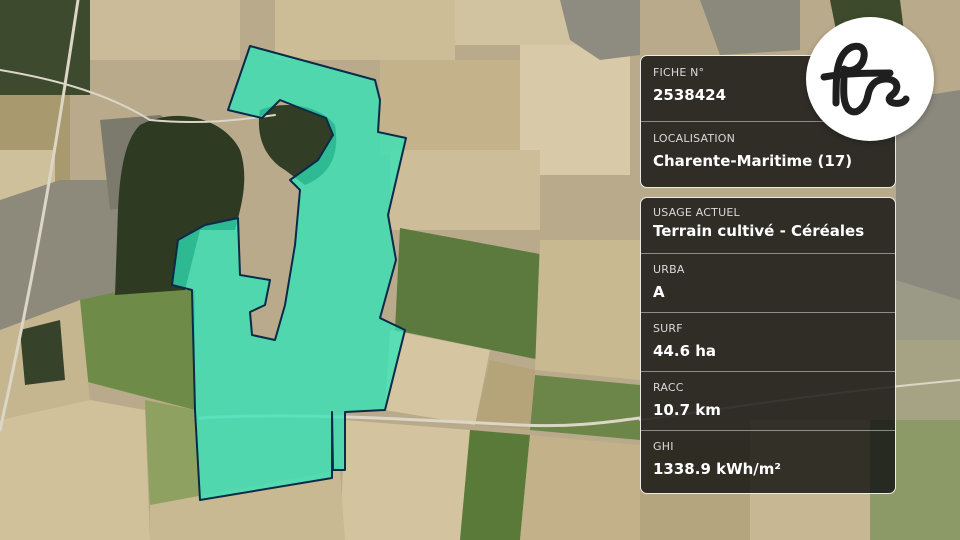  What do you see at coordinates (687, 410) in the screenshot?
I see `racc-value: 10.7 km` at bounding box center [687, 410].